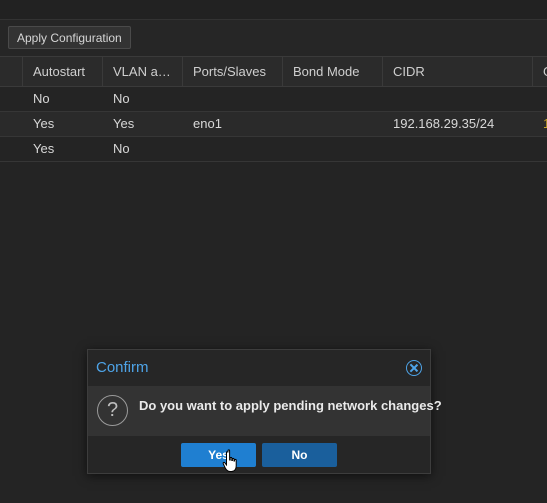  Describe the element at coordinates (233, 71) in the screenshot. I see `header-ports-slaves: Ports/Slaves` at that location.